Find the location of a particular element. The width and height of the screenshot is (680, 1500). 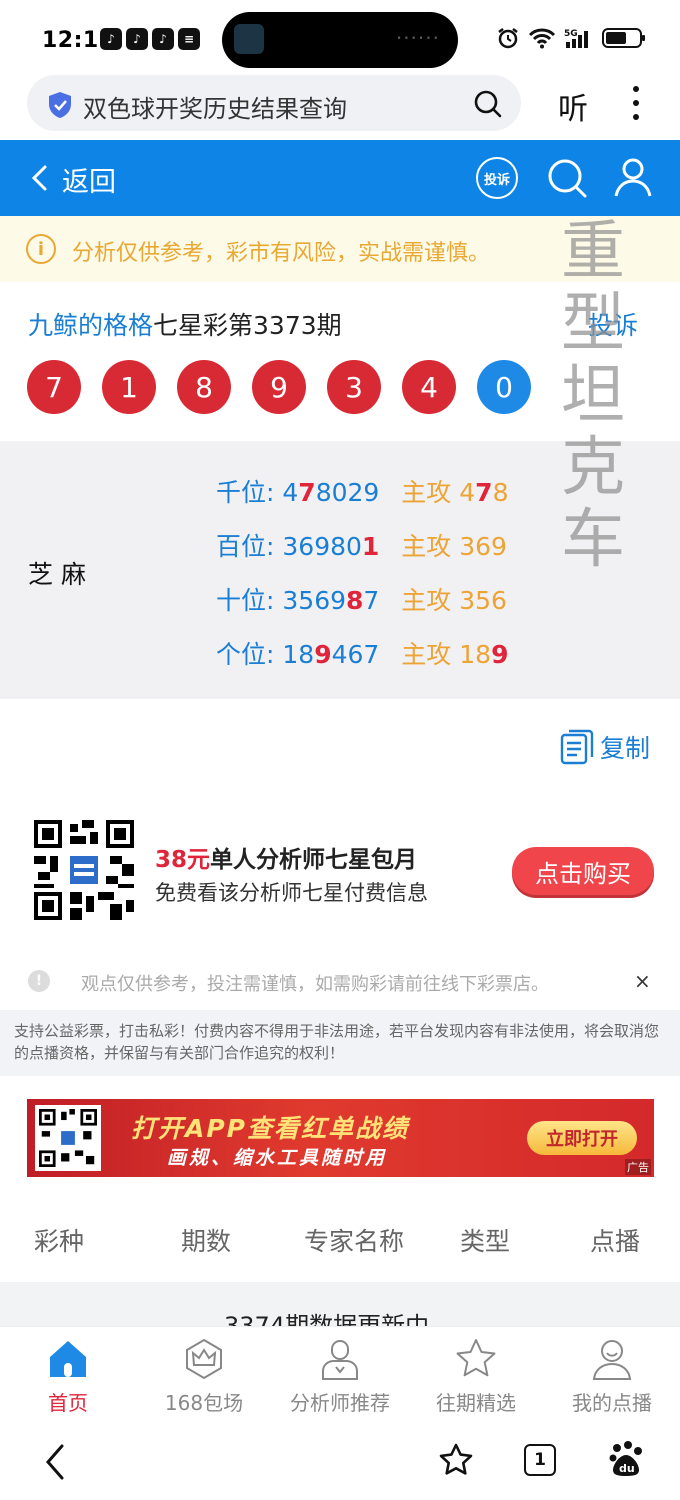

app-ad-banner: 打开APP查看红单战绩 画规、缩水工具随时用 立即打开 广告 is located at coordinates (340, 1138).